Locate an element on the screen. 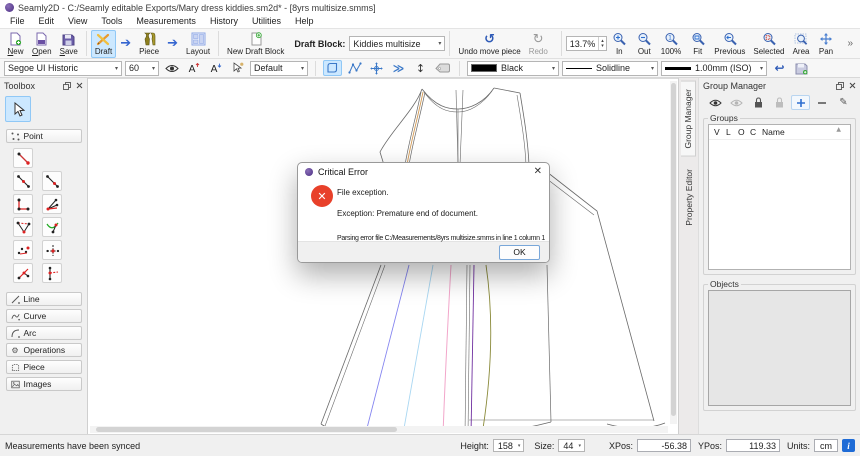  vertical-scroll-thumb is located at coordinates (673, 249).